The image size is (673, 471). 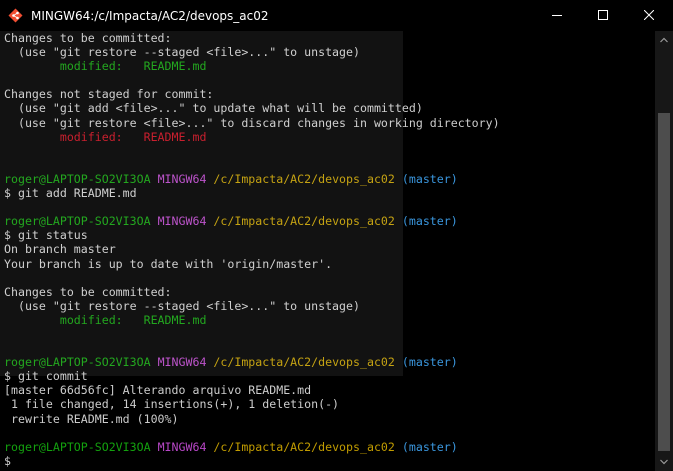 I want to click on terminal-line: $ git commit, so click(x=252, y=376).